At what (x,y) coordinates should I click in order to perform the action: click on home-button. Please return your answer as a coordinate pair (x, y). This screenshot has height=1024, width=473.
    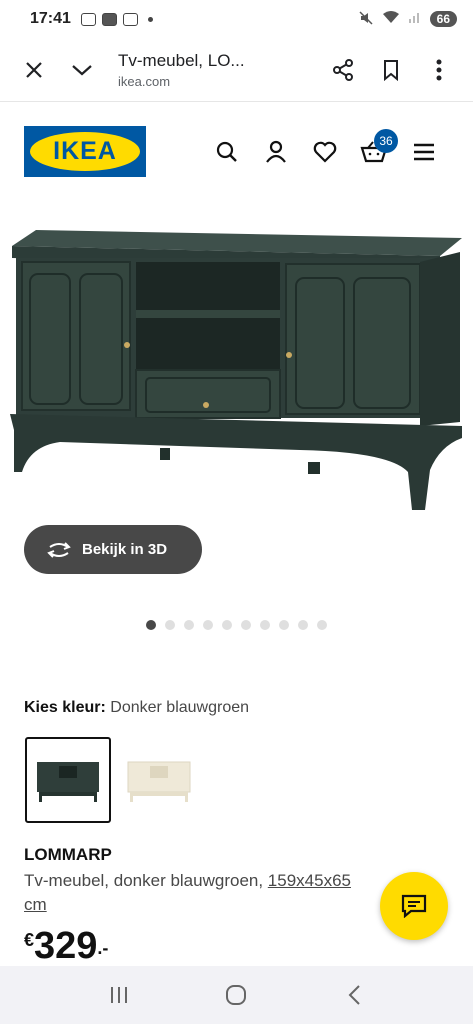
    Looking at the image, I should click on (236, 995).